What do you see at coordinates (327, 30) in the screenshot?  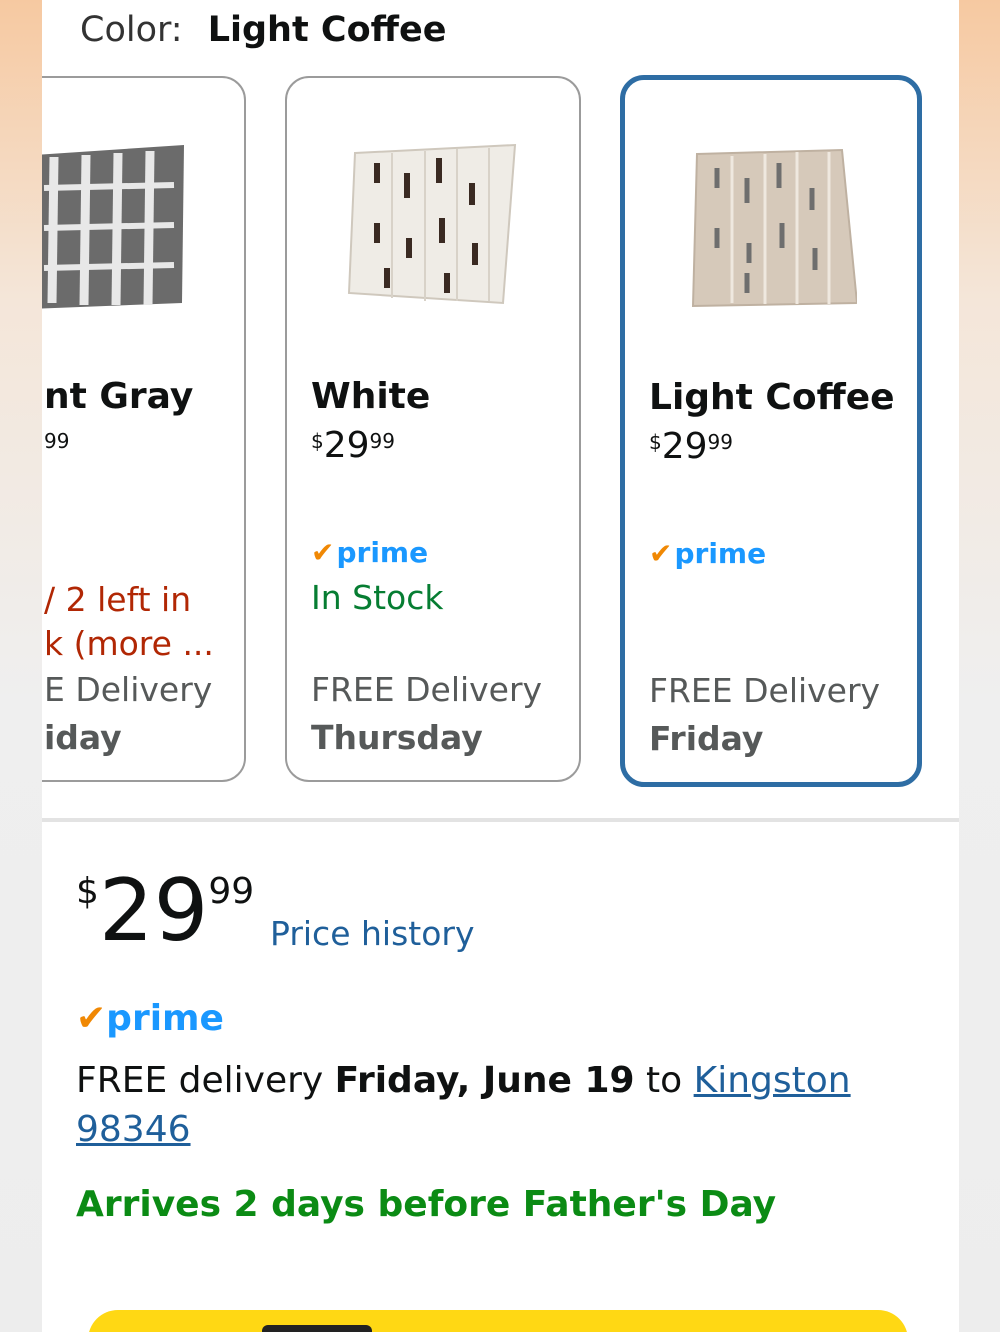 I see `color-value: Light Coffee` at bounding box center [327, 30].